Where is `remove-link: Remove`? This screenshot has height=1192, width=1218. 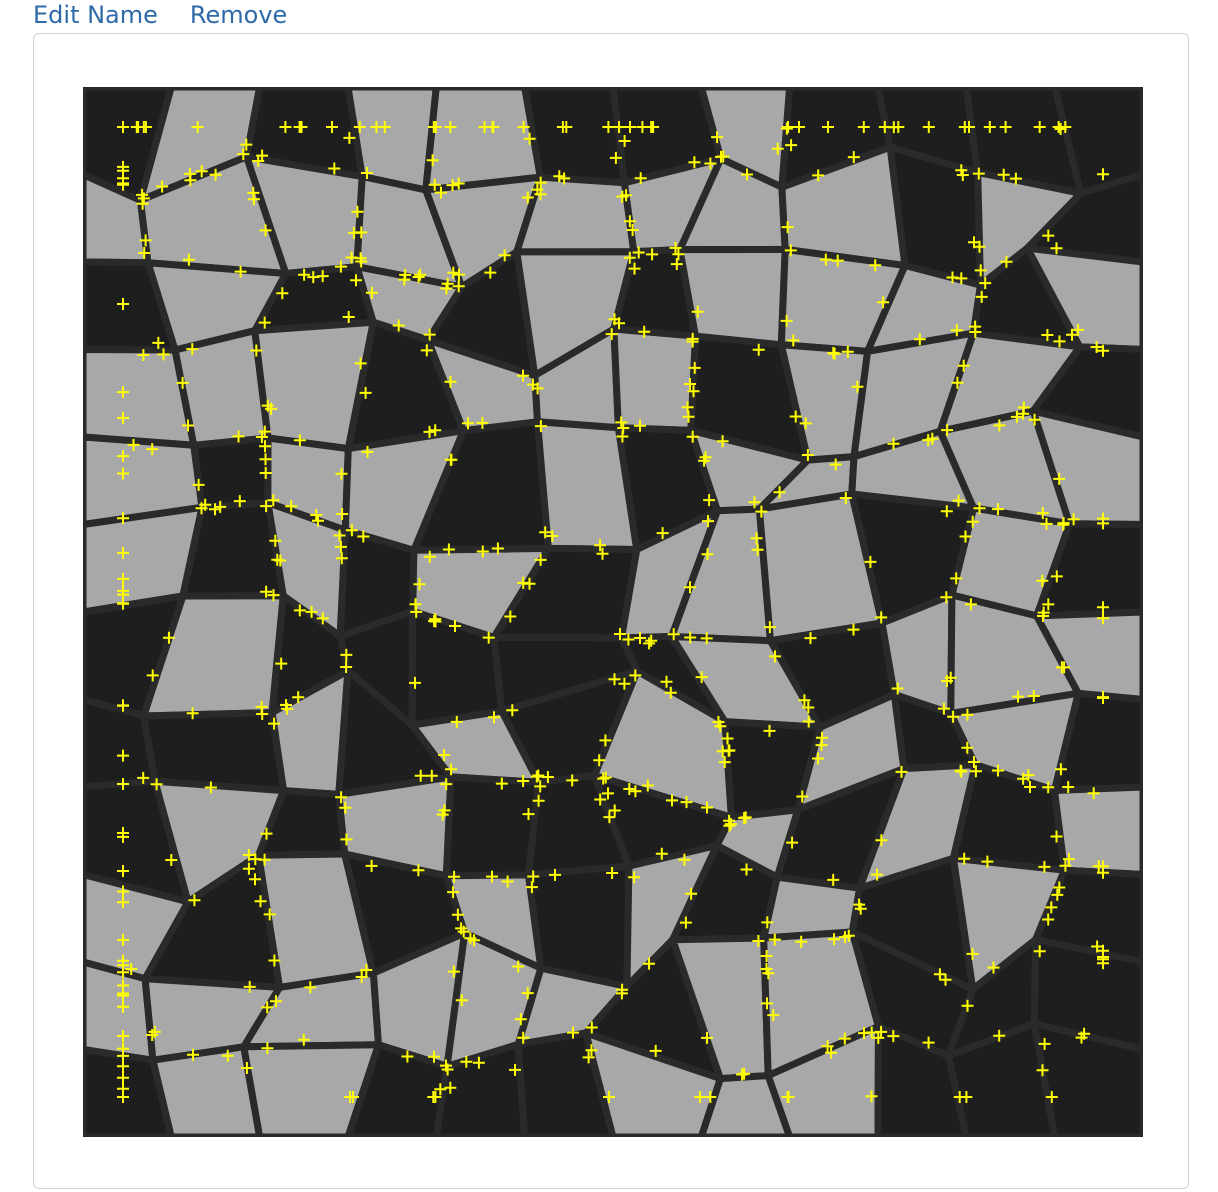 remove-link: Remove is located at coordinates (238, 15).